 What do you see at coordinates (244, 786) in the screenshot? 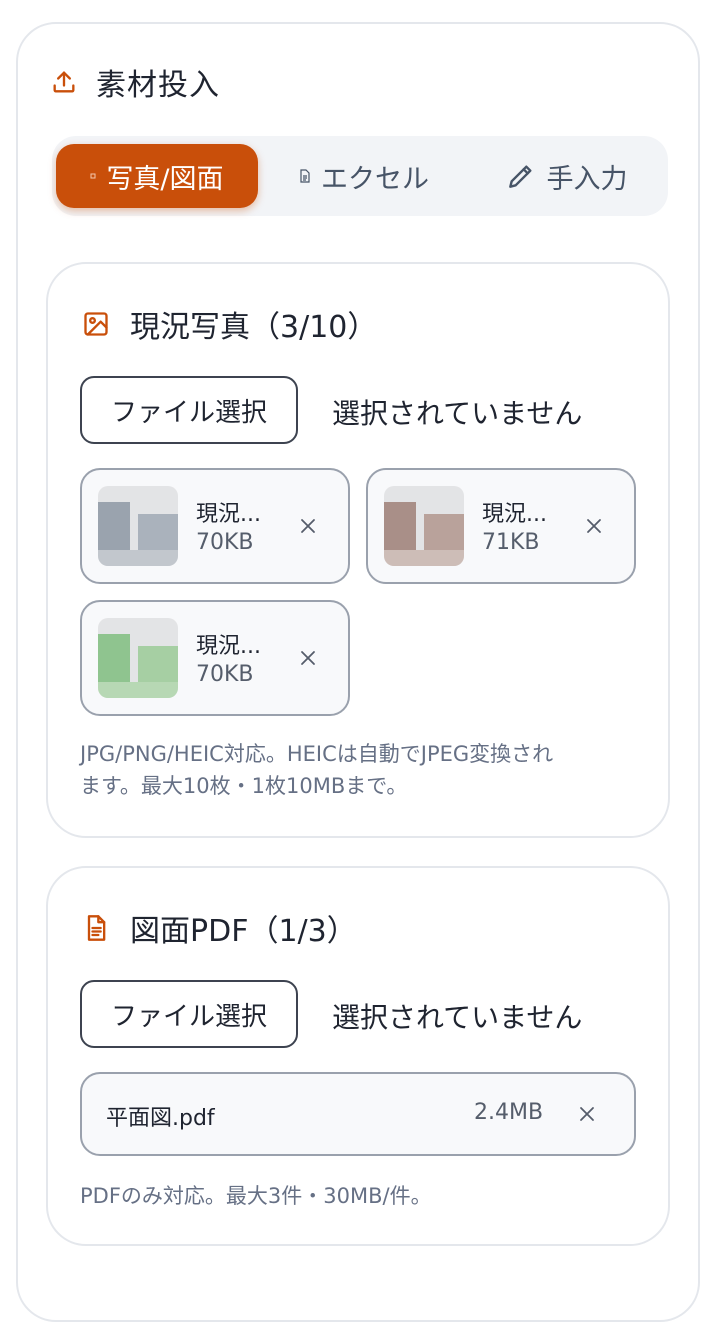
I see `hint-line: ます。最大10枚・1枚10MBまで。` at bounding box center [244, 786].